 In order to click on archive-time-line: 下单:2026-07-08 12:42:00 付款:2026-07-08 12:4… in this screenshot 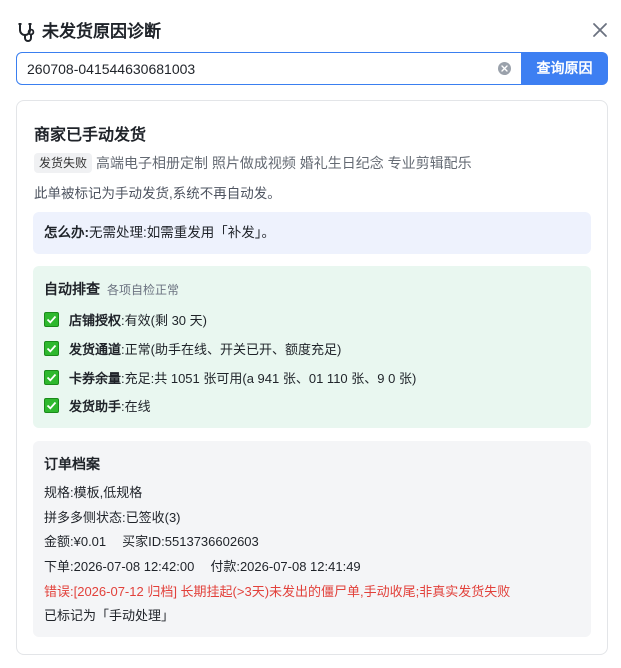, I will do `click(202, 565)`.